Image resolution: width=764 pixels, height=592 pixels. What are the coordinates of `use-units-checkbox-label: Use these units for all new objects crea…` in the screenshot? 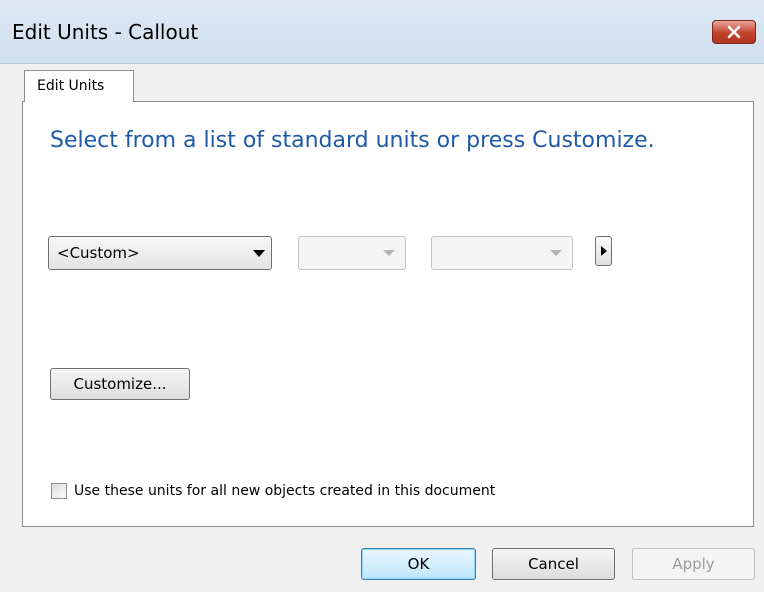 It's located at (284, 491).